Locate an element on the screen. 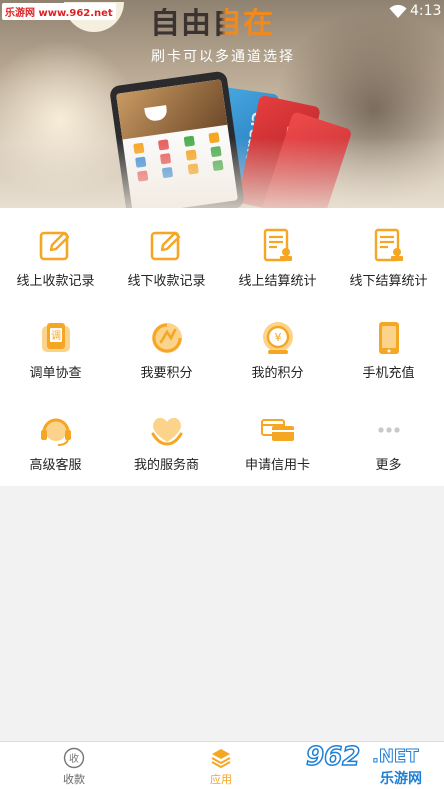  app-apply-credit-card: 申请信用卡 is located at coordinates (277, 438).